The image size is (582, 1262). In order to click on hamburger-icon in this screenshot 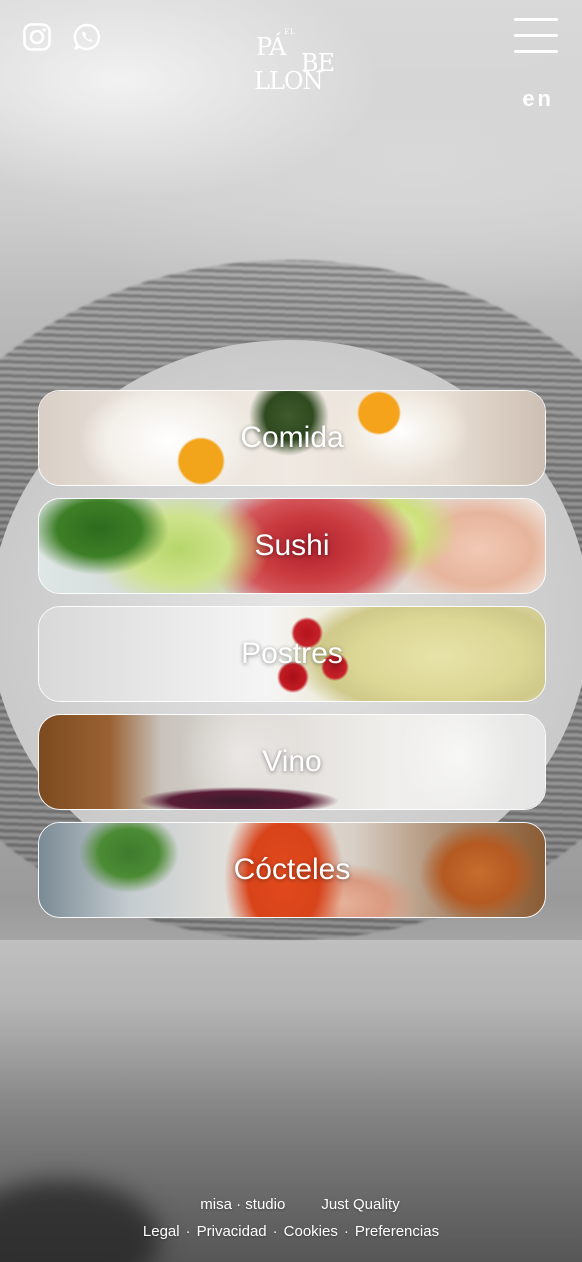, I will do `click(537, 37)`.